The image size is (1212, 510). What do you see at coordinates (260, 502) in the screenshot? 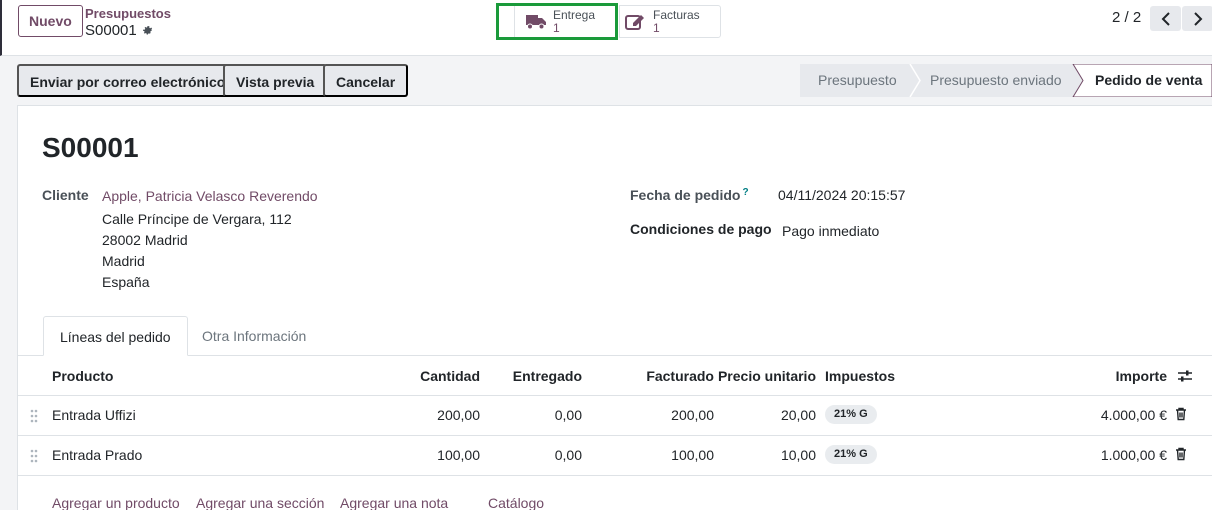
I see `add-section-link: Agregar una sección` at bounding box center [260, 502].